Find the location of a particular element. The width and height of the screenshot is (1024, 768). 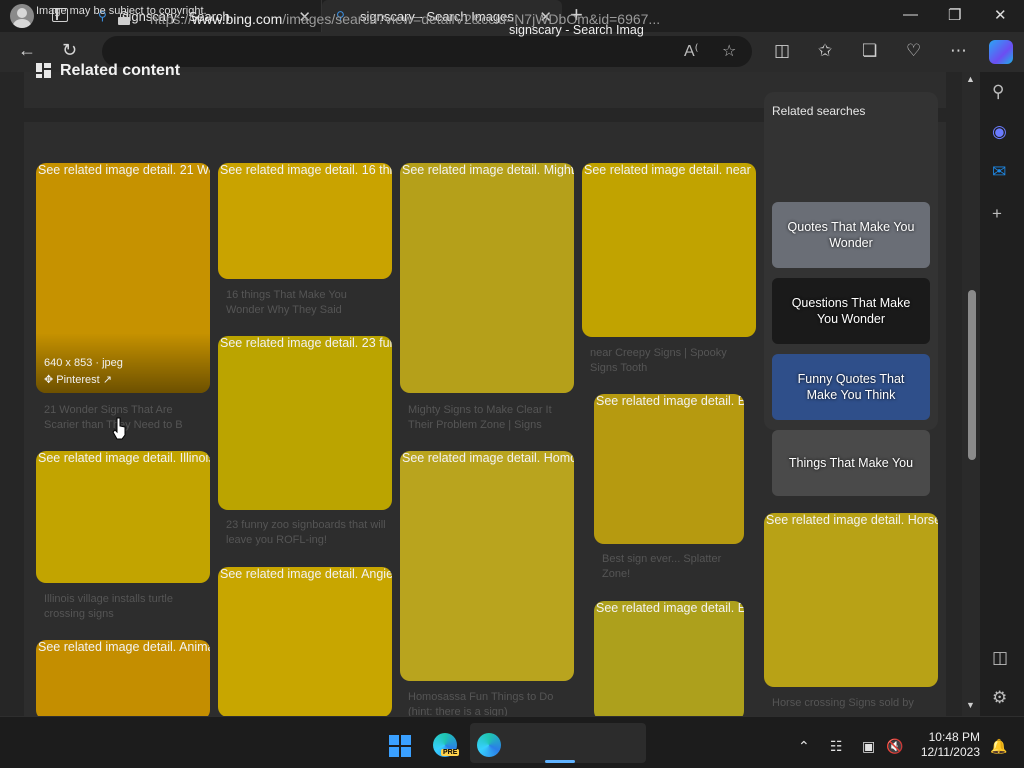

related-searches-title: Related searches is located at coordinates (819, 111).